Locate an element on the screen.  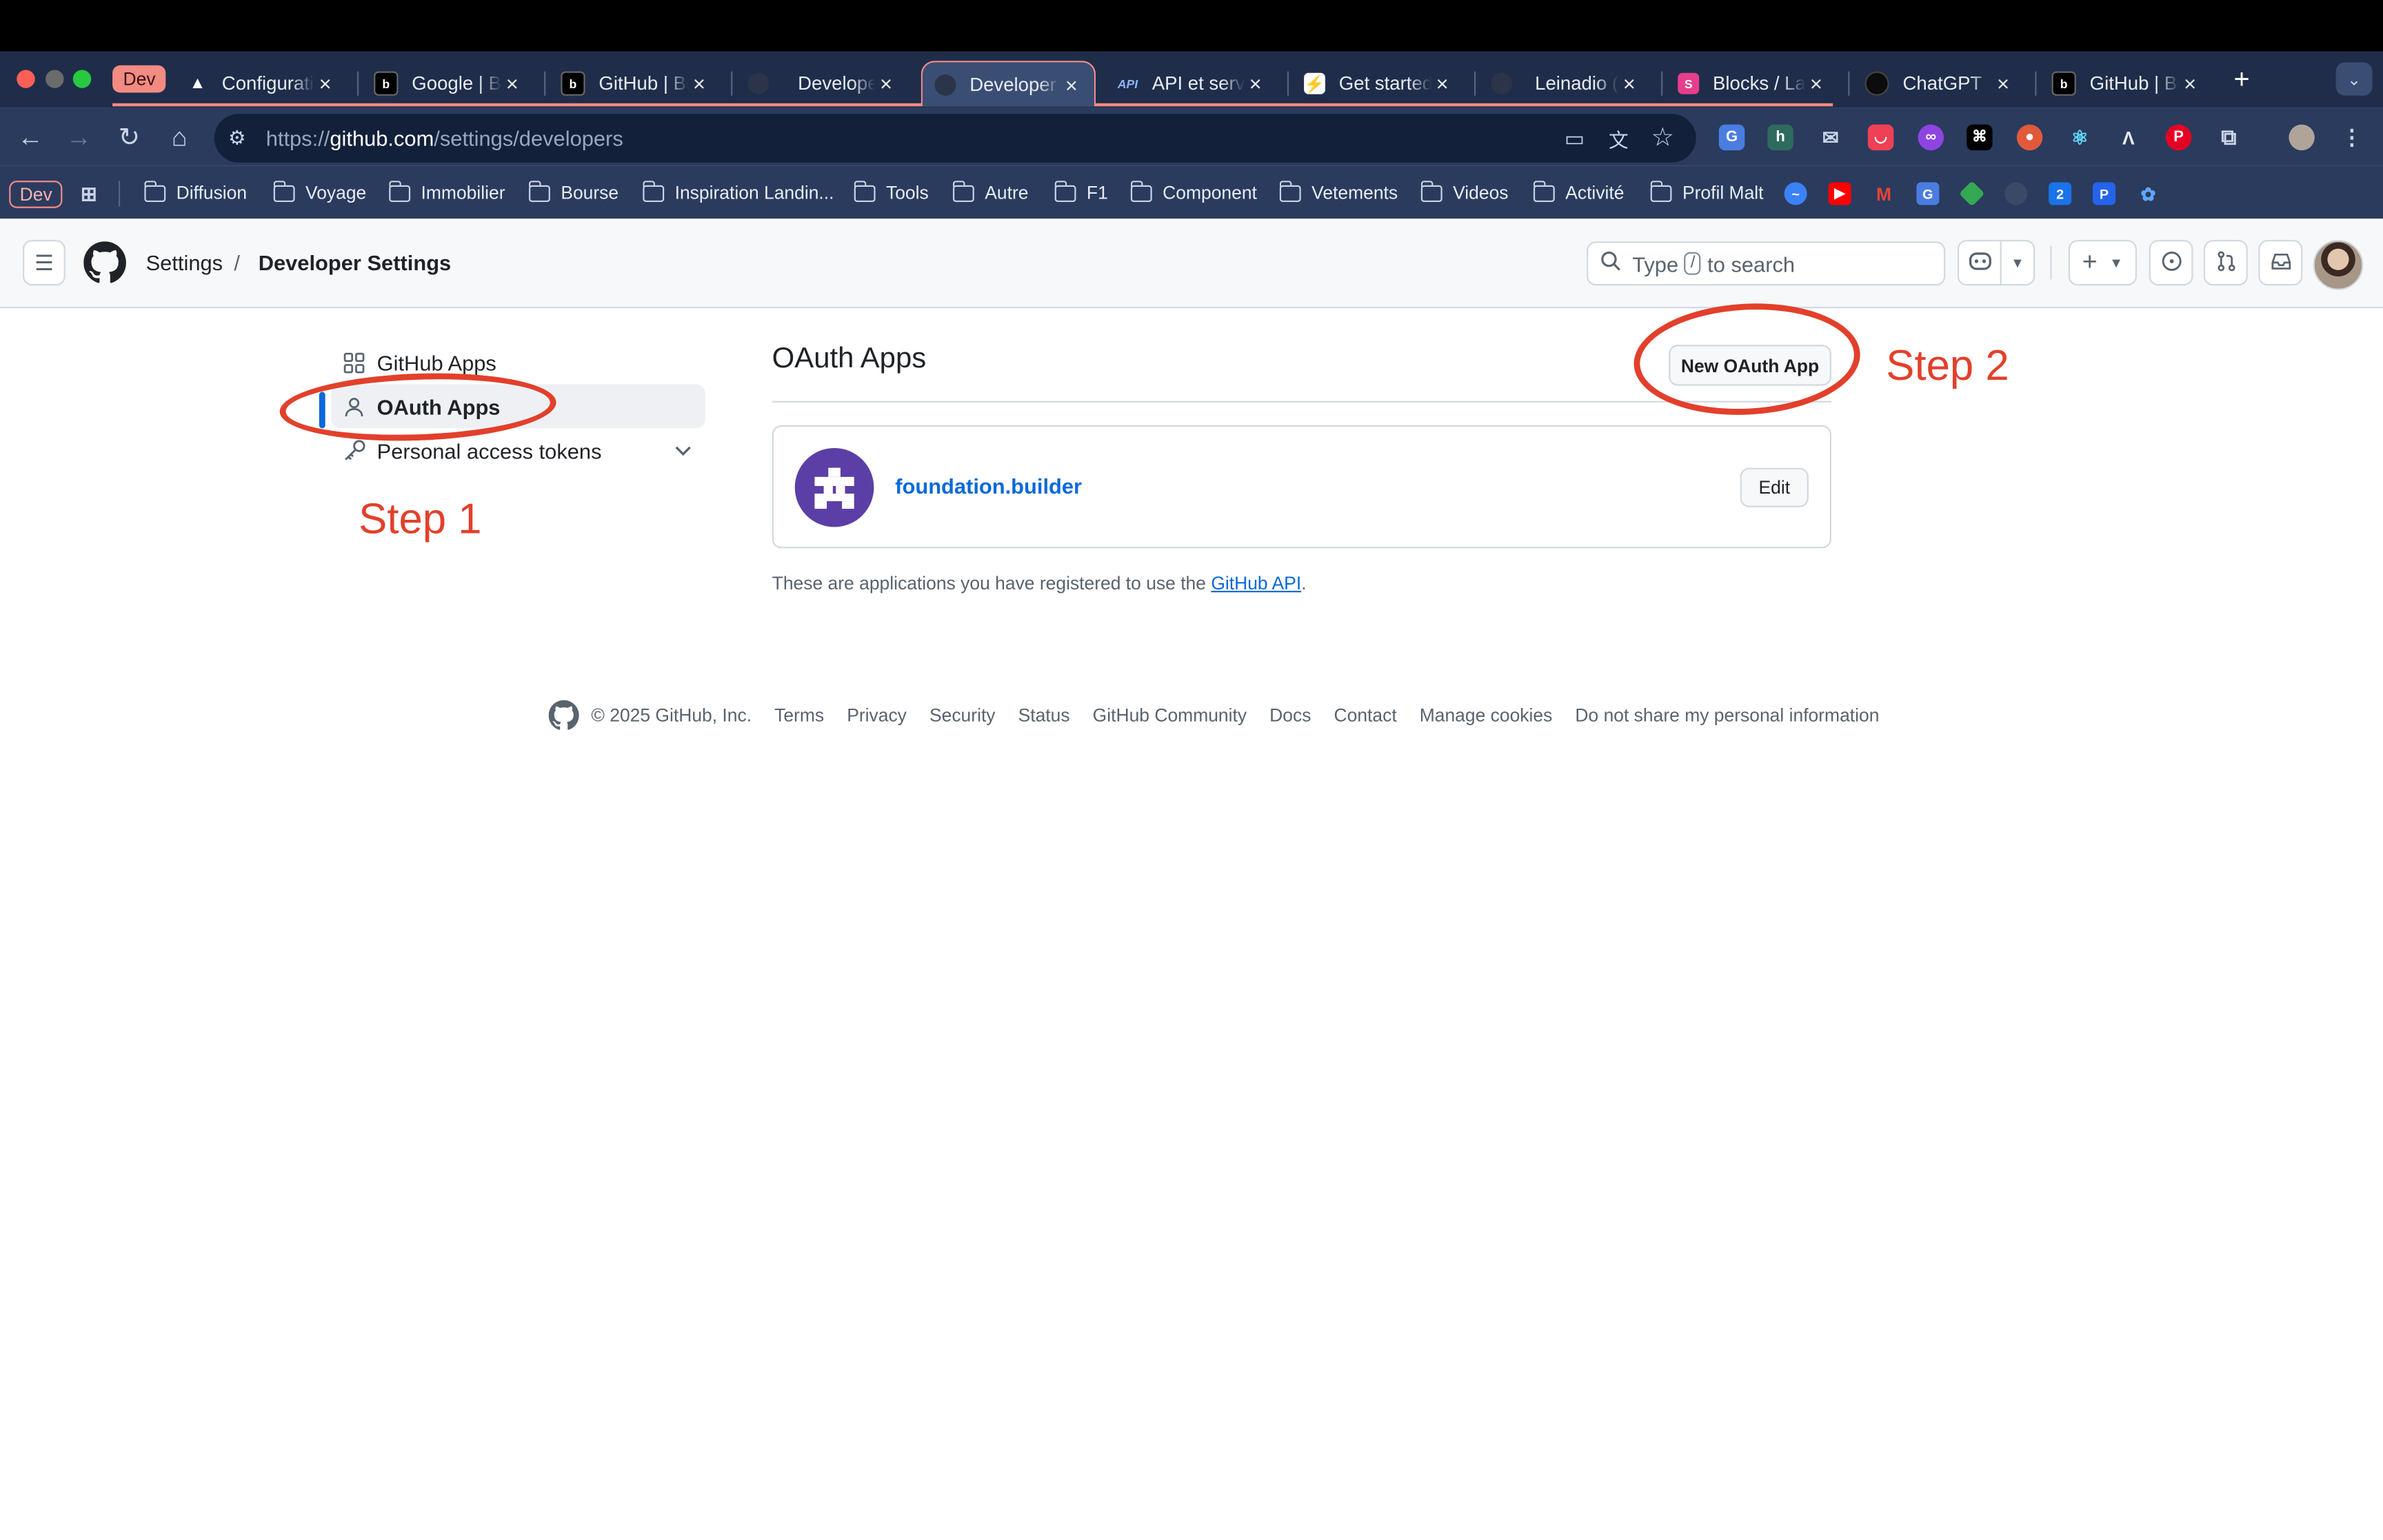
react-devtools-icon: ⚛ is located at coordinates (2080, 138).